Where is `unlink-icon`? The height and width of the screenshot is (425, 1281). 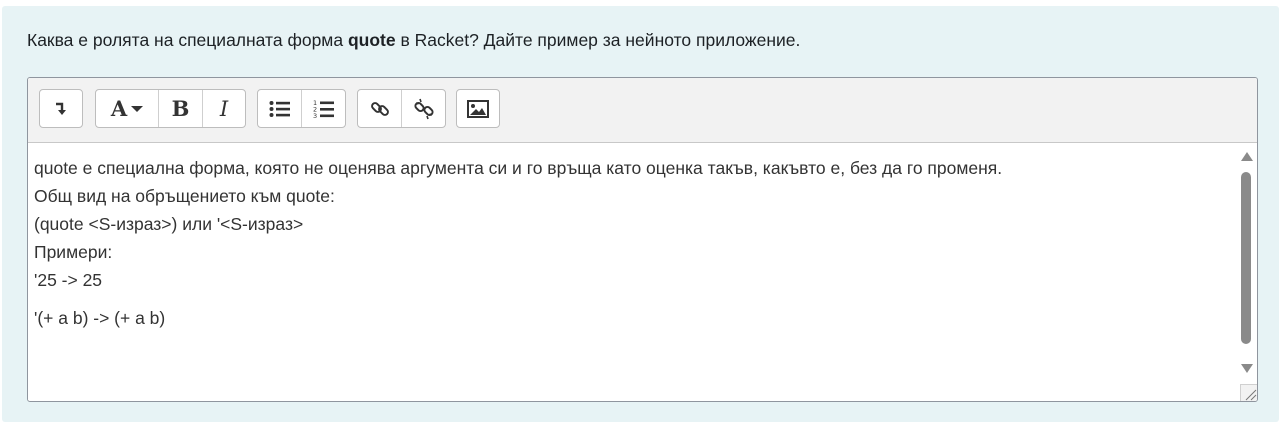 unlink-icon is located at coordinates (423, 108).